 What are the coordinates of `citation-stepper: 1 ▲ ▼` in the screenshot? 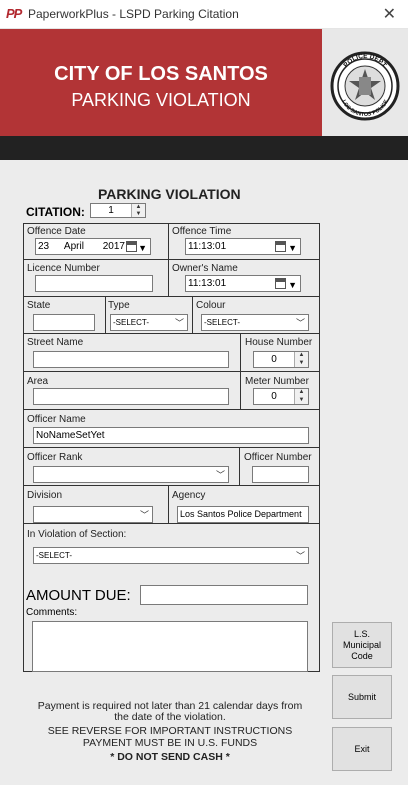 It's located at (118, 210).